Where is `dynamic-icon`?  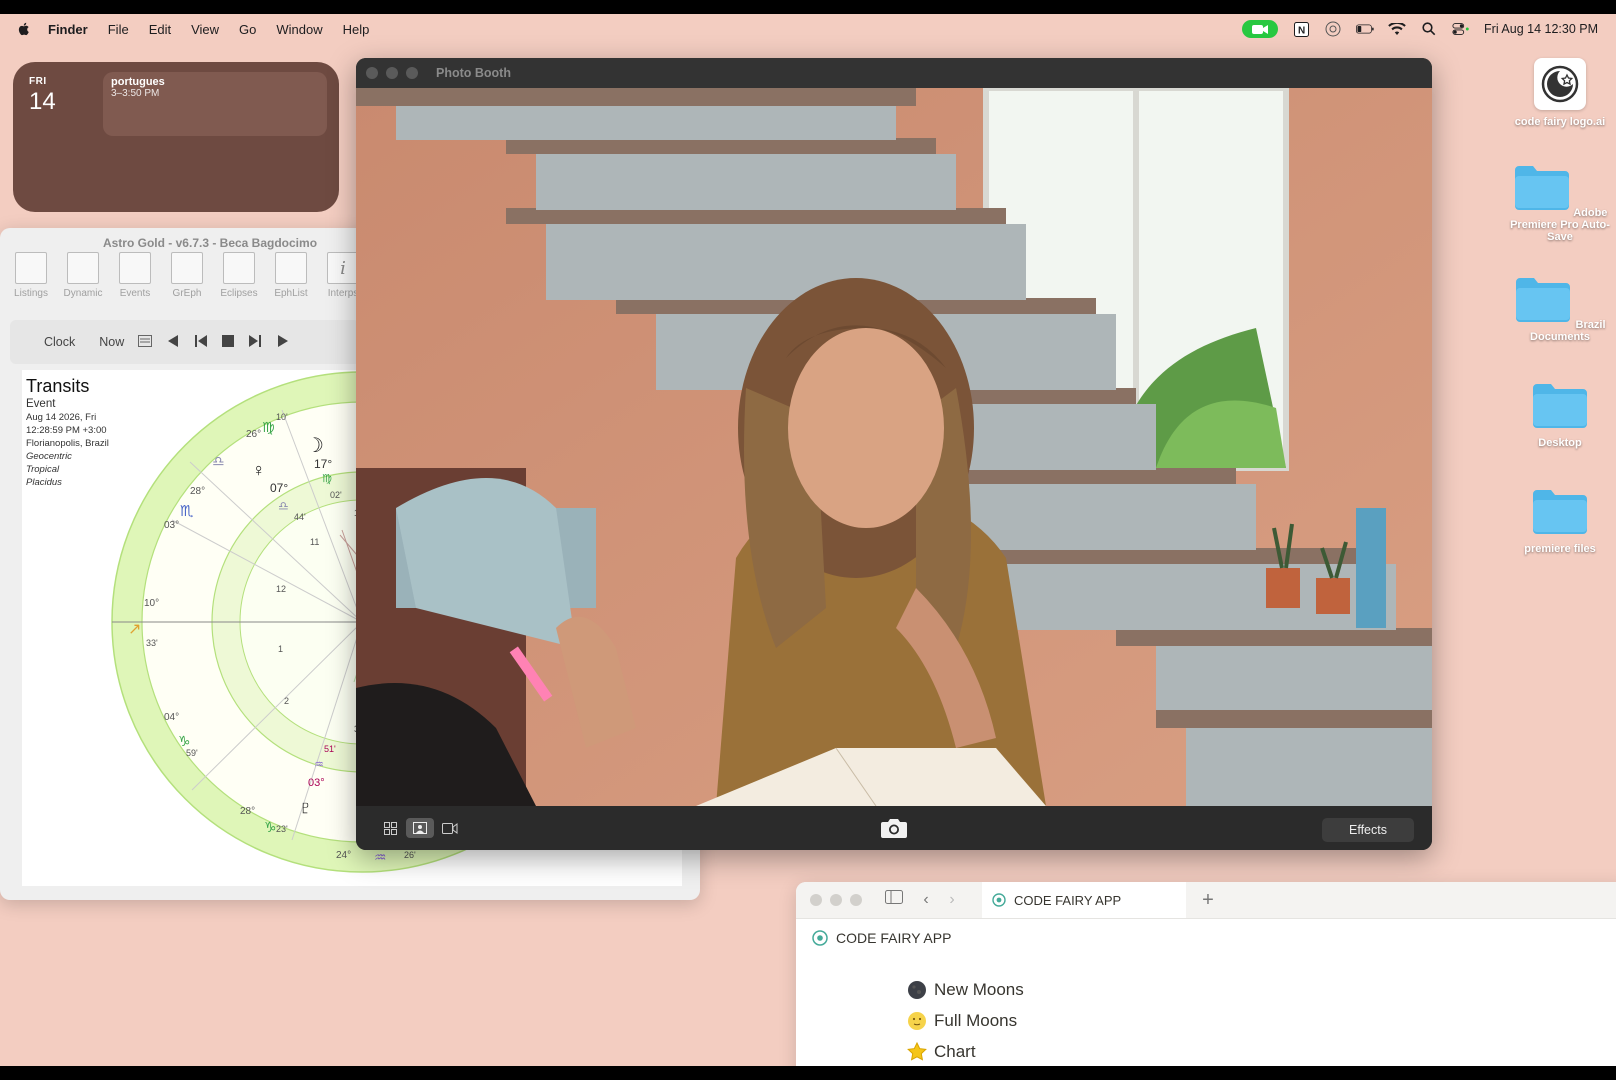
dynamic-icon is located at coordinates (83, 268).